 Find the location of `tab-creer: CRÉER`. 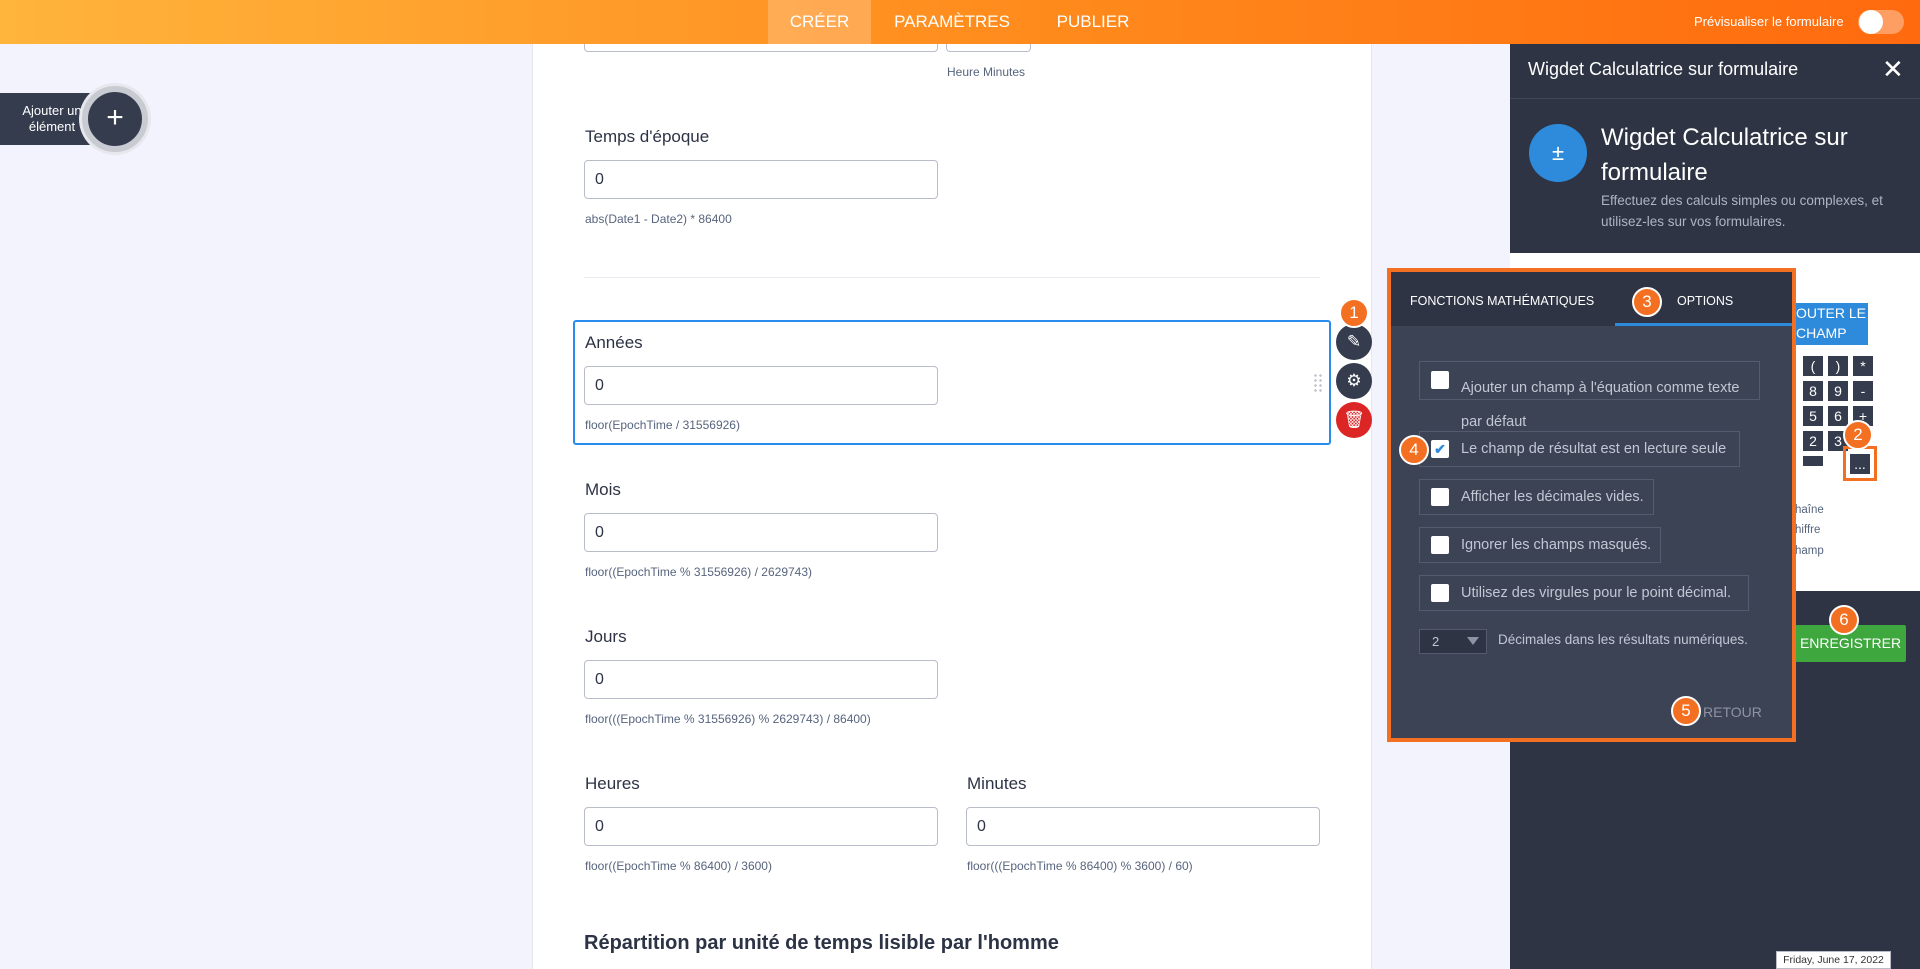

tab-creer: CRÉER is located at coordinates (819, 22).